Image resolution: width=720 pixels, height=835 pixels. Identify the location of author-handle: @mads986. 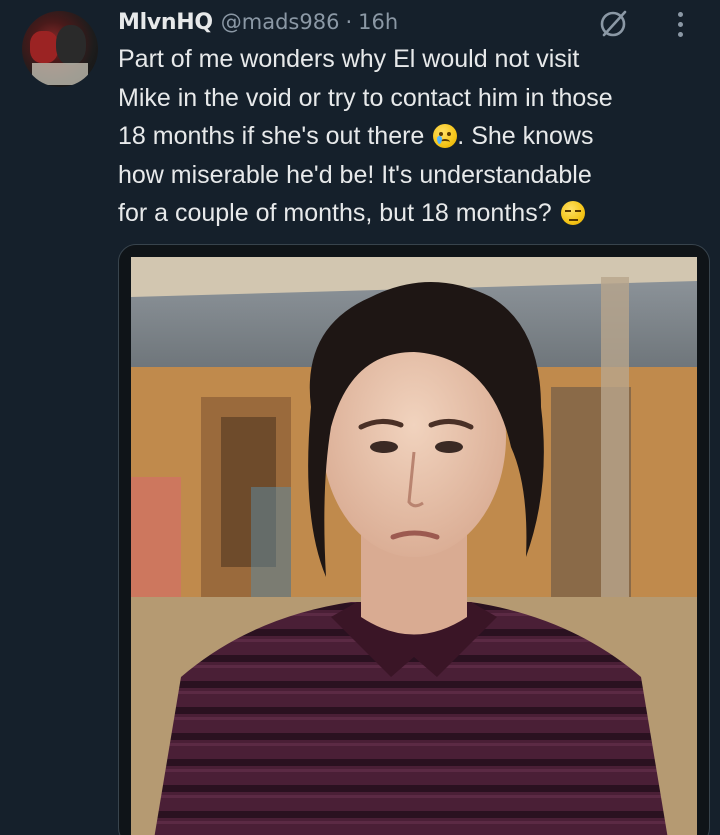
(280, 22).